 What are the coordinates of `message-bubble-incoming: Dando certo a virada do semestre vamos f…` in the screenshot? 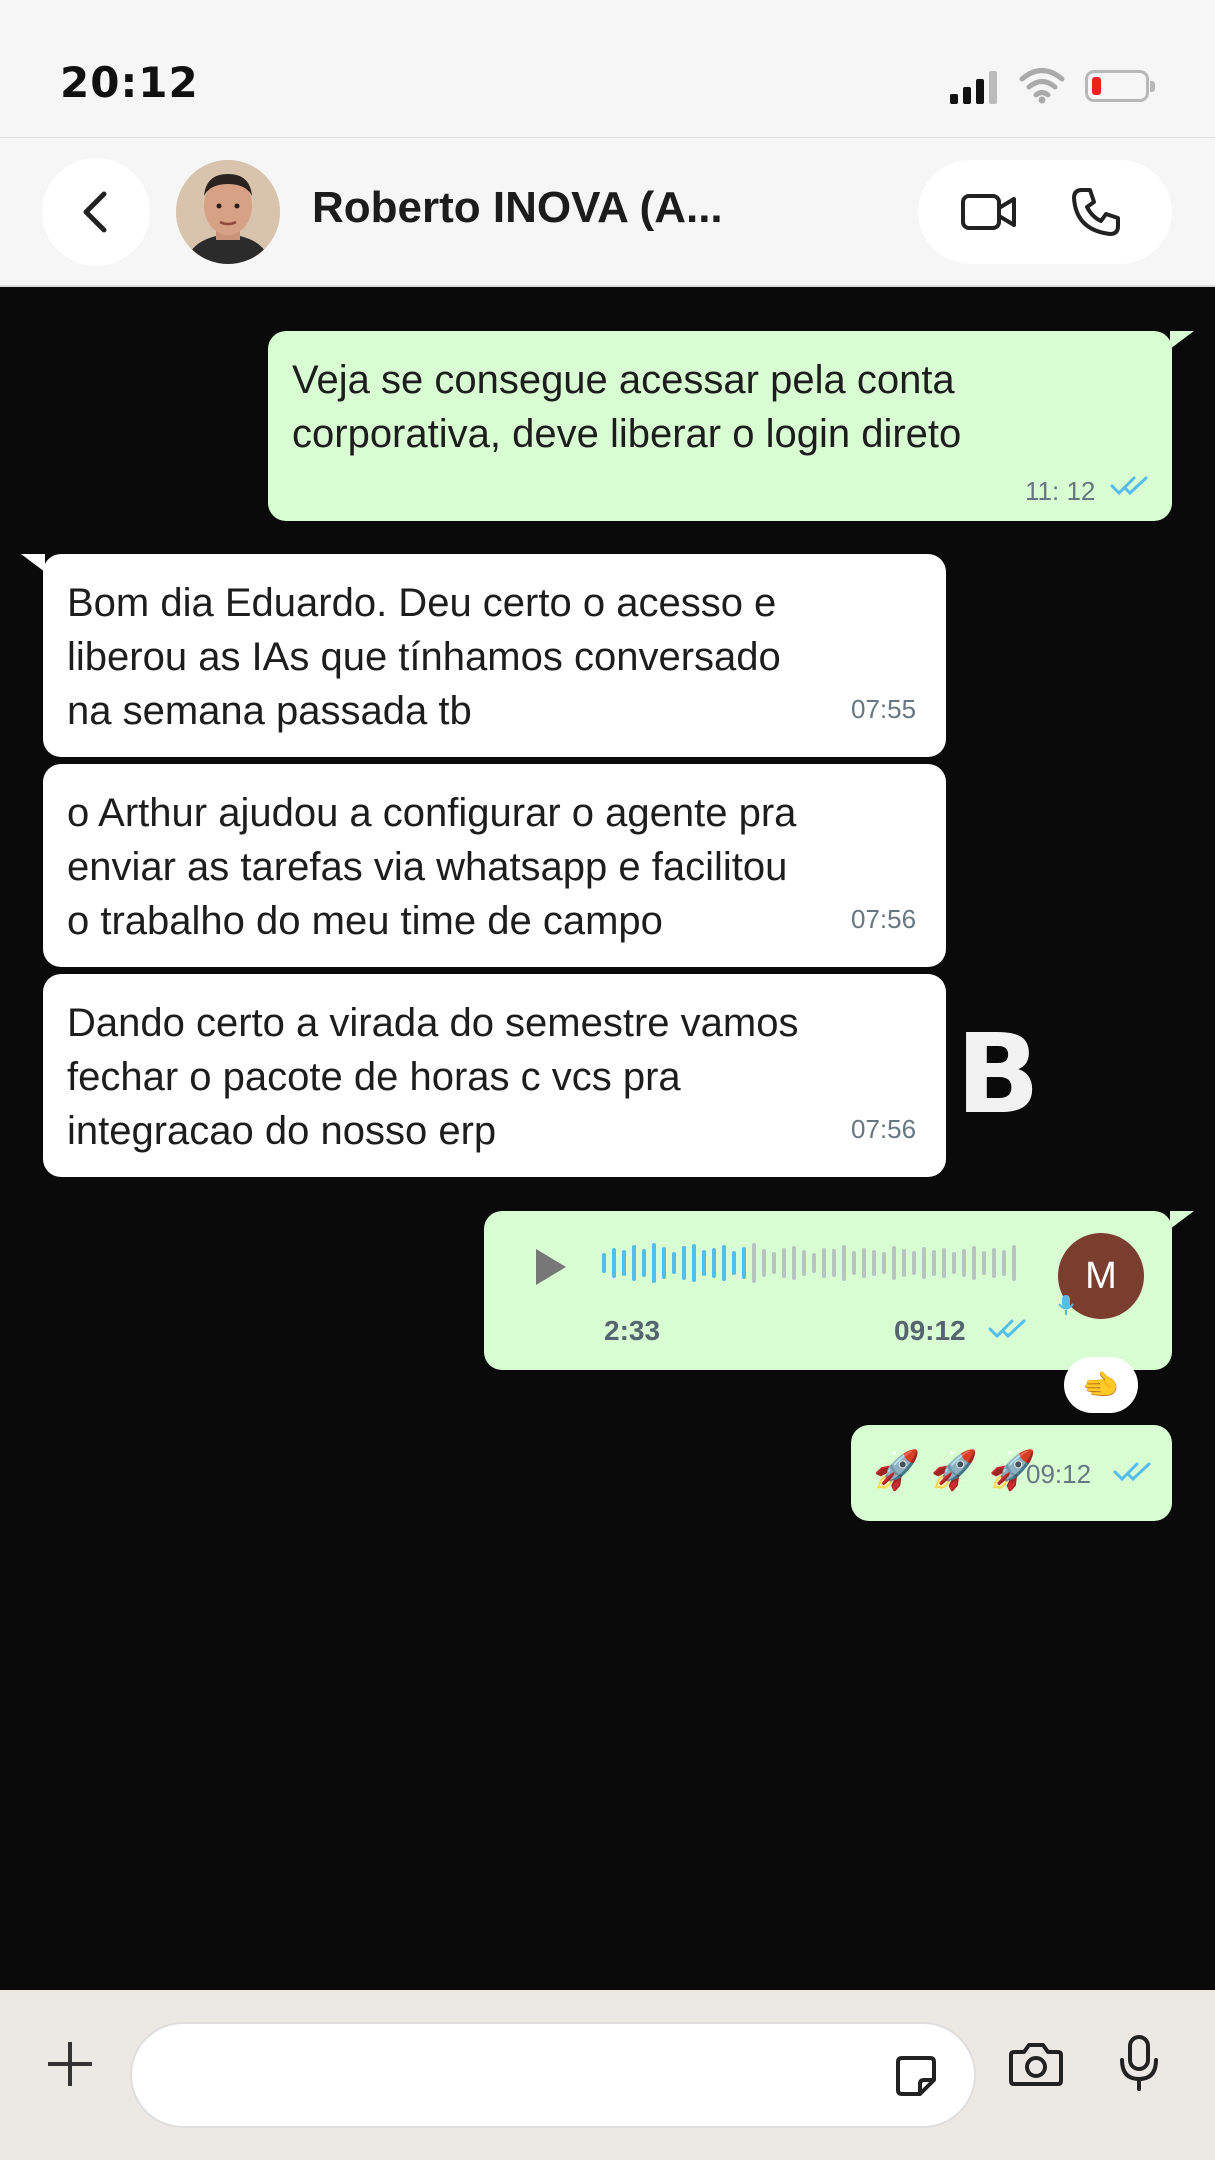 It's located at (494, 1075).